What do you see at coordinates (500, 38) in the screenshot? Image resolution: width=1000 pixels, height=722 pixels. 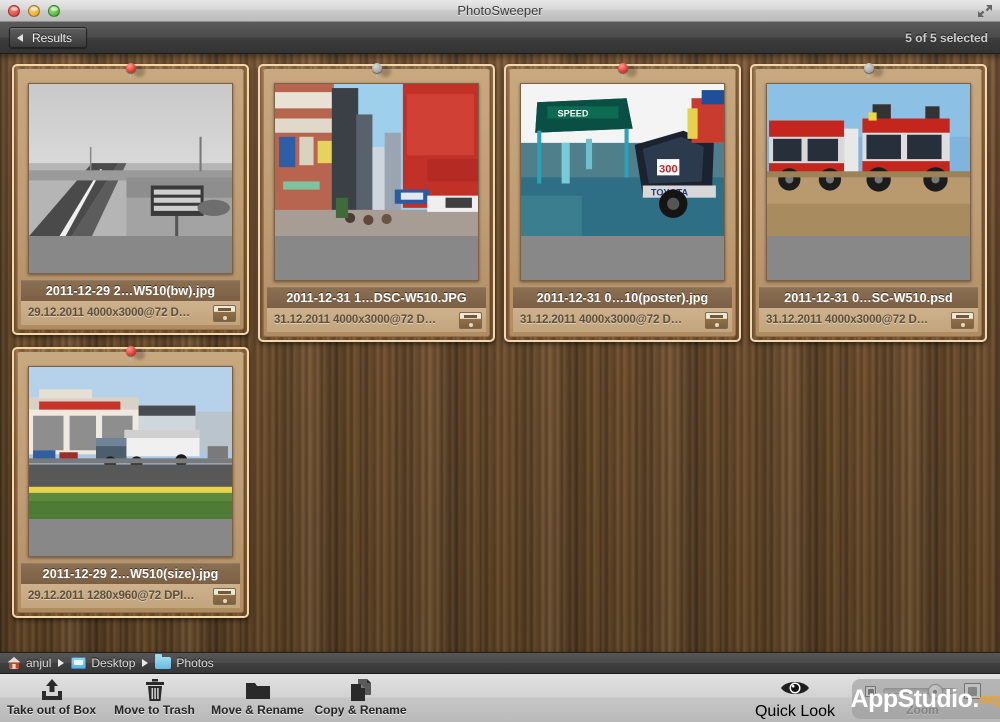 I see `top-toolbar: Results 5 of 5 selected` at bounding box center [500, 38].